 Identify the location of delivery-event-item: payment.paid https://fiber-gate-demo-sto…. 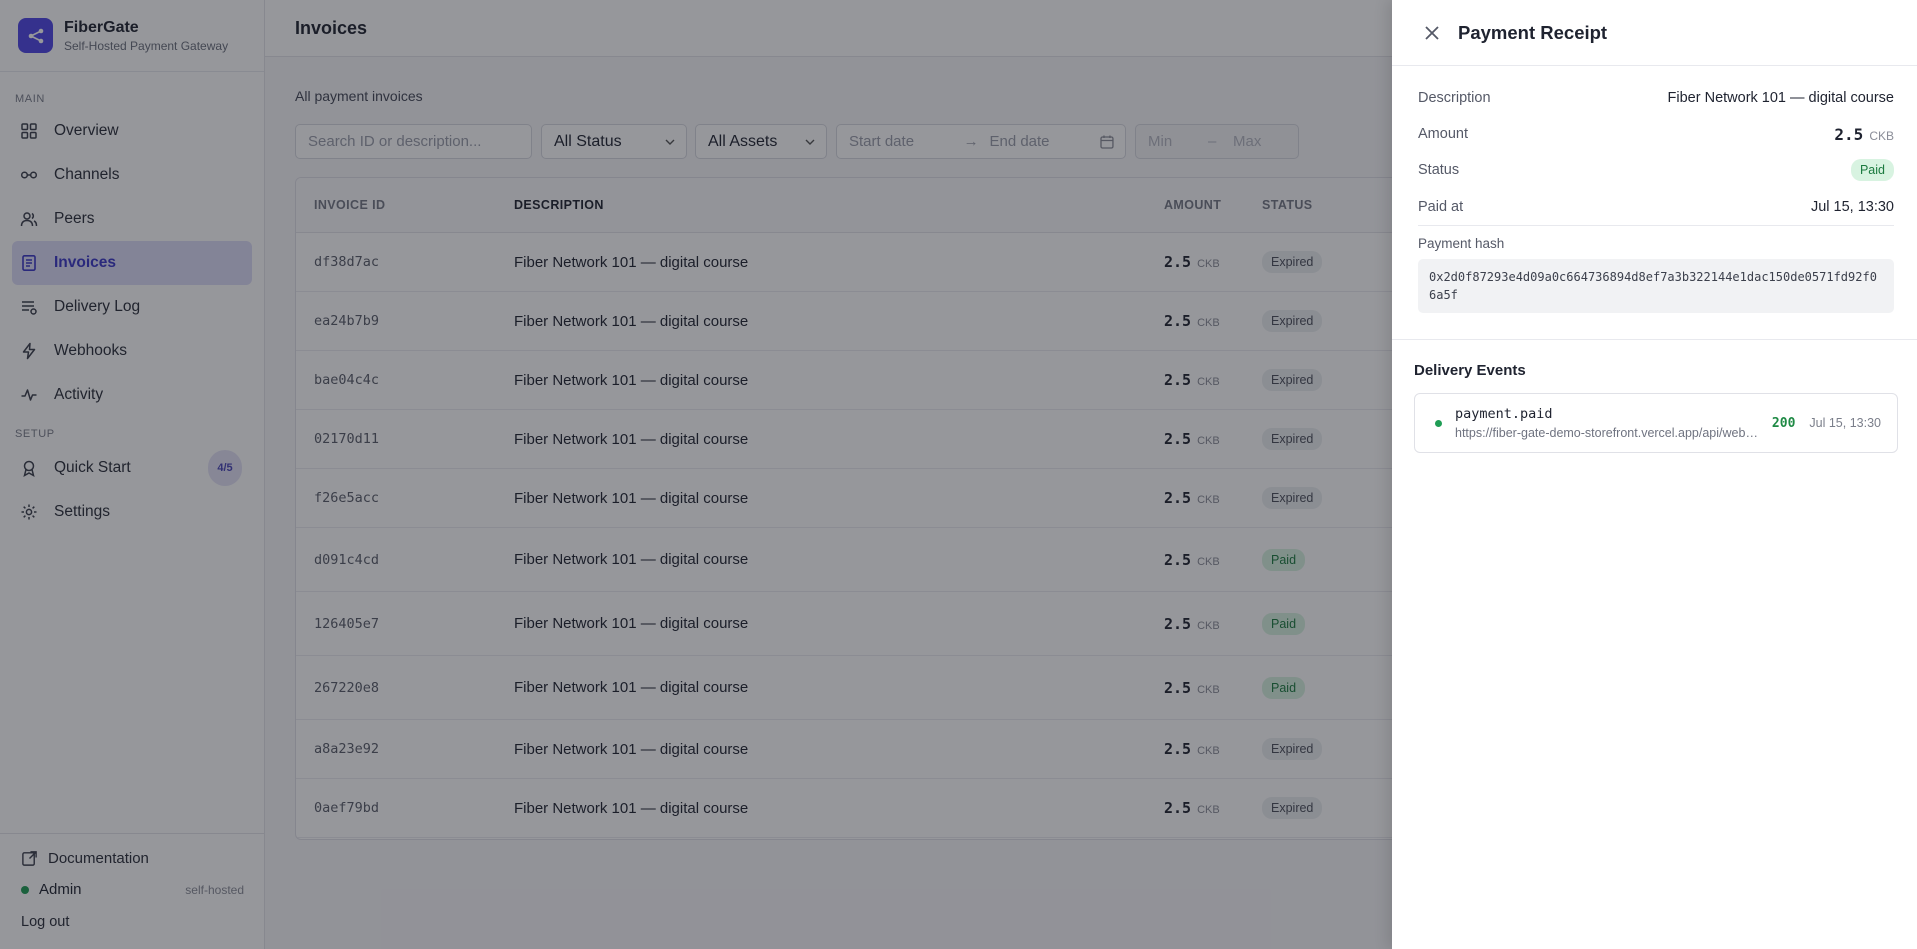
(1656, 423).